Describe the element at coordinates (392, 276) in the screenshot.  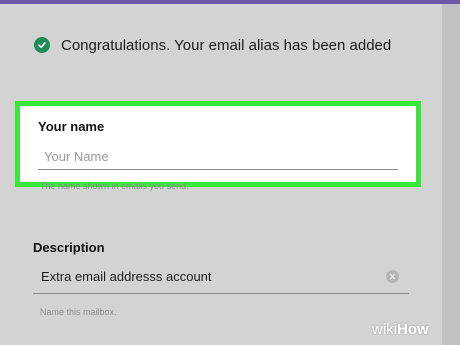
I see `clear-icon` at that location.